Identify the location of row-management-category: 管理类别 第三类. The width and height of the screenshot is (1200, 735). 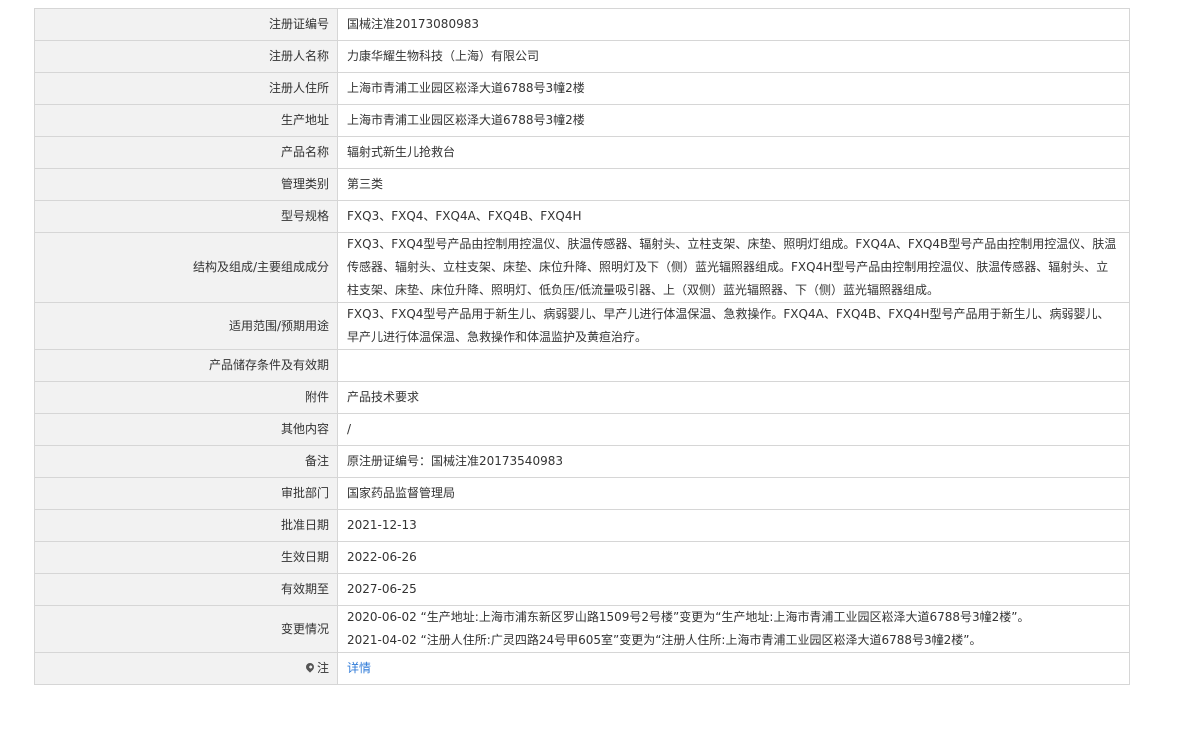
(582, 184).